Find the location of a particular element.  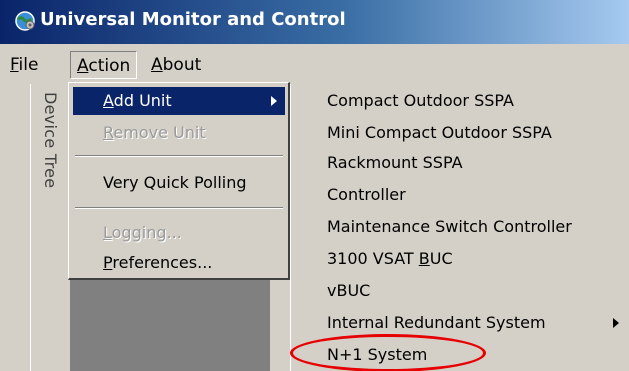

menu-item-very-quick-polling: Very Quick Polling is located at coordinates (179, 183).